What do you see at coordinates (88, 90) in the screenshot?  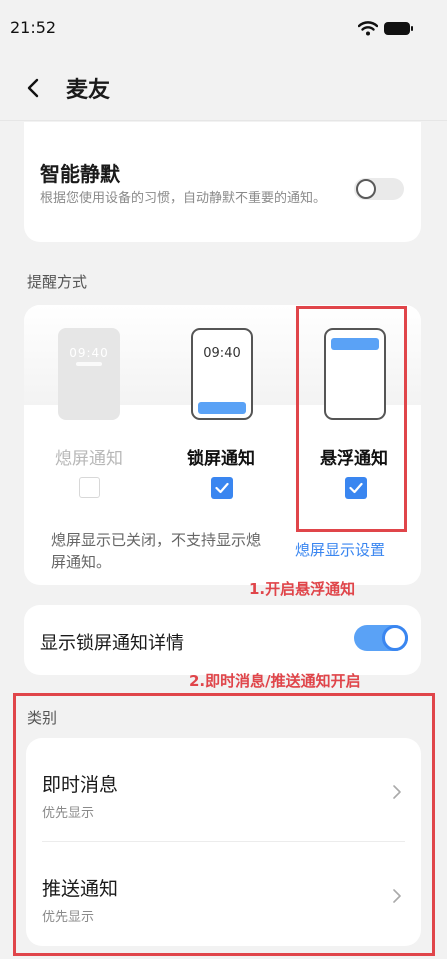 I see `page-title: 麦友` at bounding box center [88, 90].